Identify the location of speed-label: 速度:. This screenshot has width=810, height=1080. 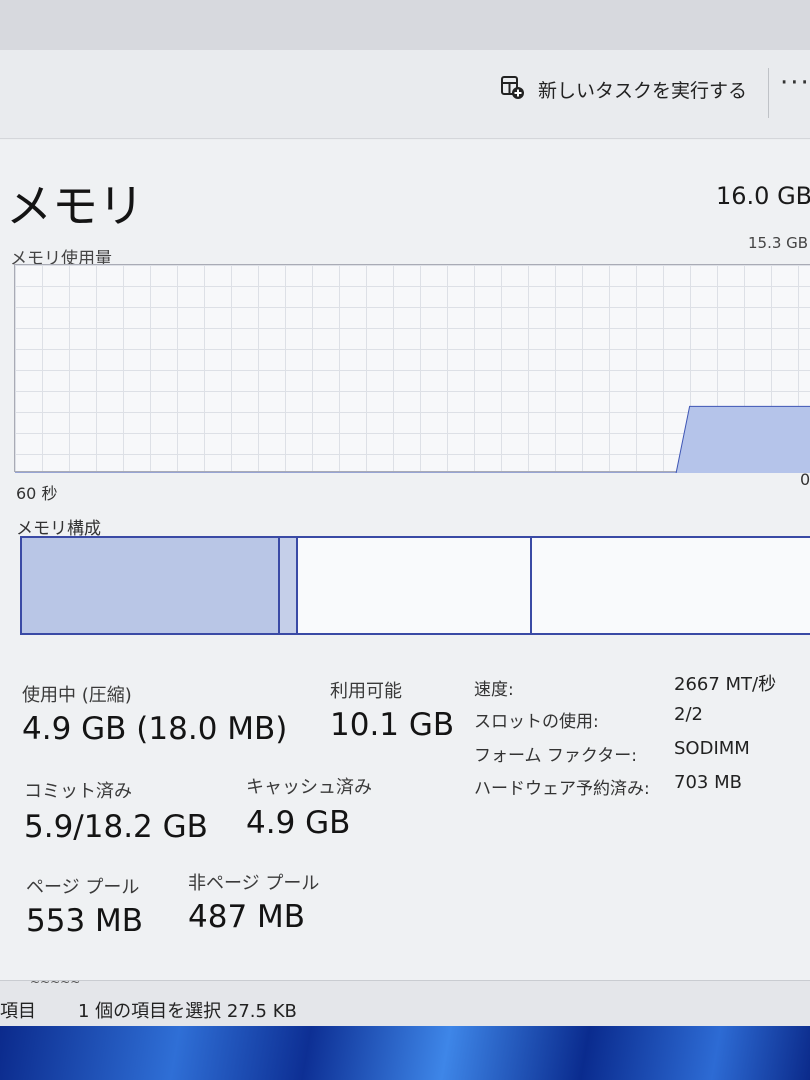
(494, 690).